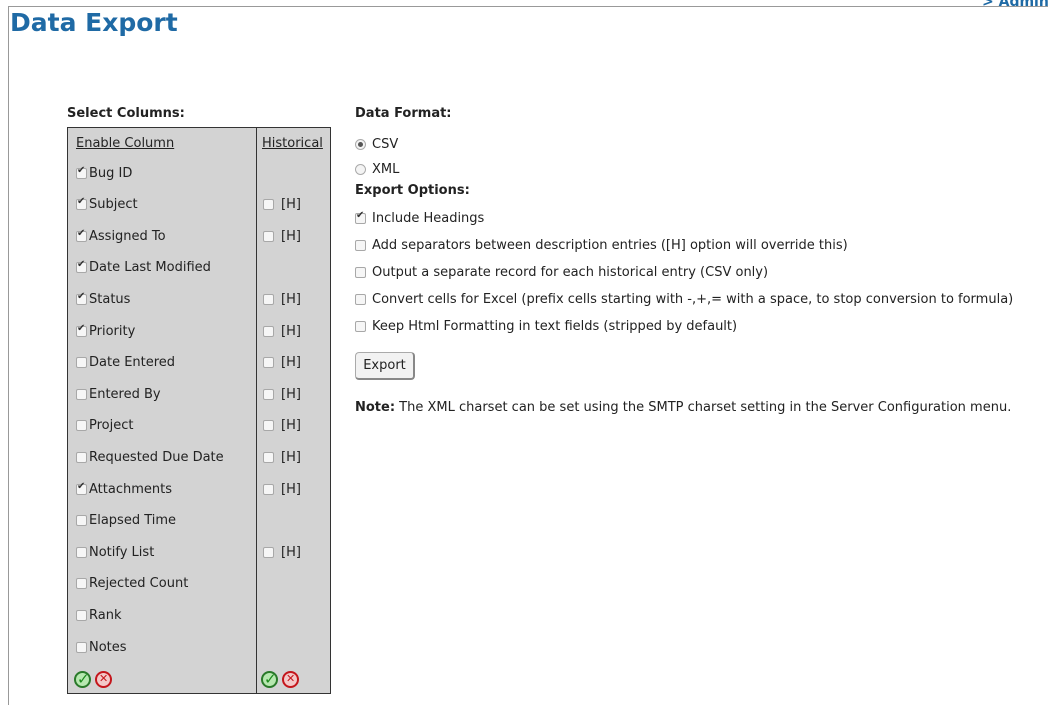 The height and width of the screenshot is (705, 1048). I want to click on column-option: Assigned To, so click(121, 236).